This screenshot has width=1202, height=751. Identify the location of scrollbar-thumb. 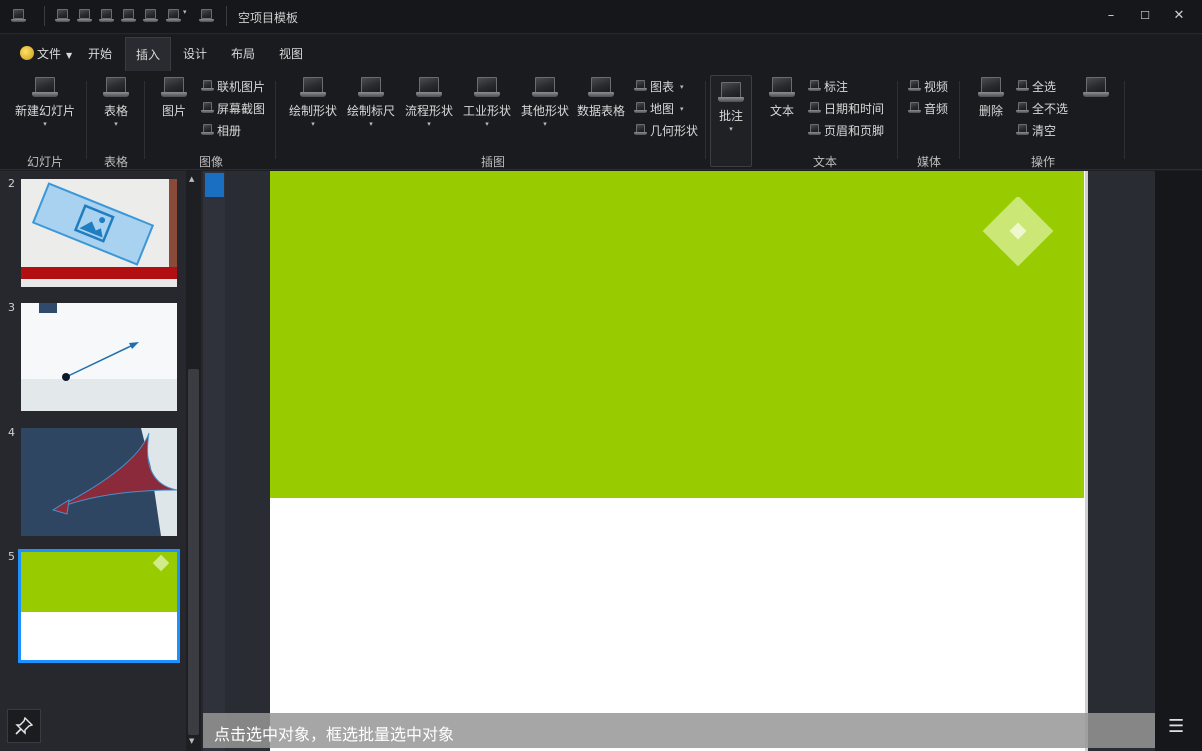
(193, 552).